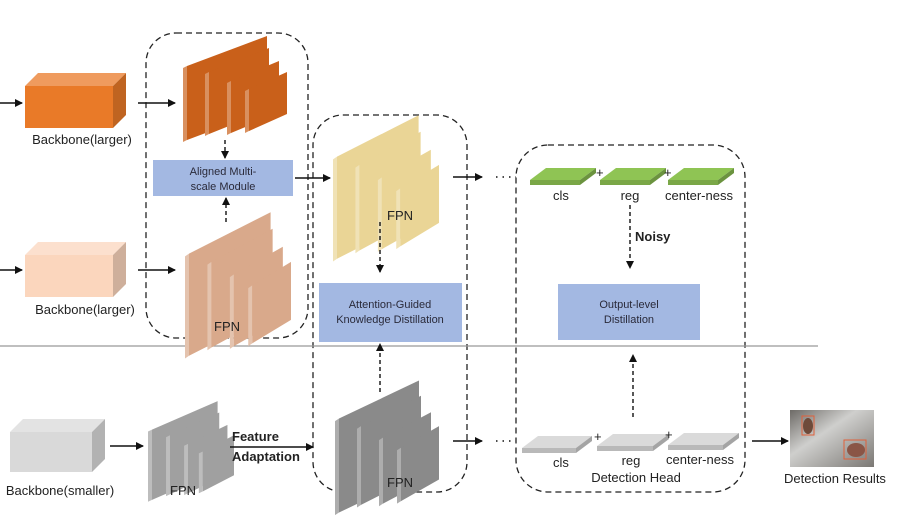 The height and width of the screenshot is (517, 918). I want to click on student-fpn-big, so click(387, 448).